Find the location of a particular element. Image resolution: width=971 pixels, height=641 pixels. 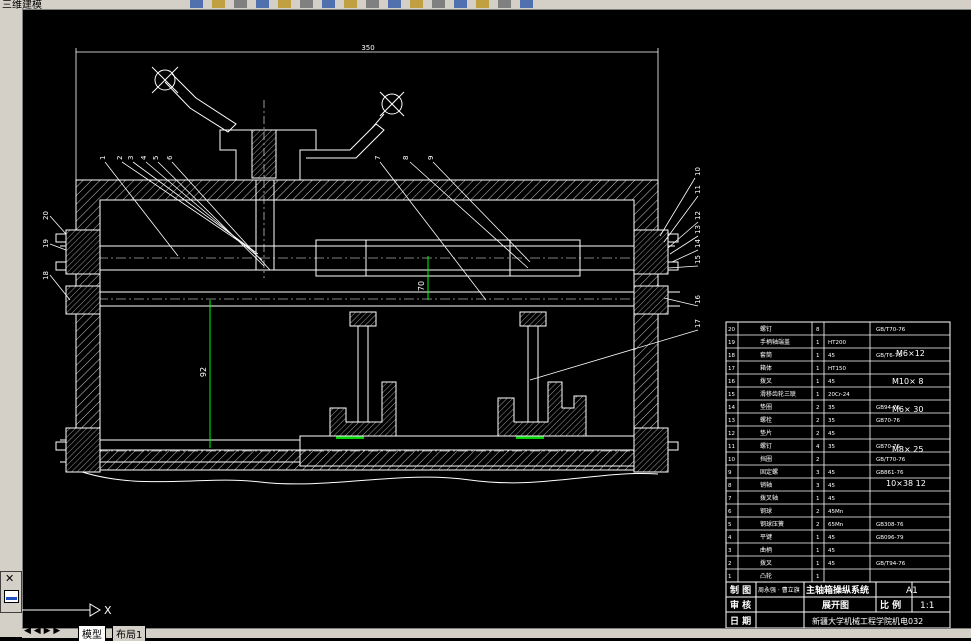

print-icon is located at coordinates (262, 4).